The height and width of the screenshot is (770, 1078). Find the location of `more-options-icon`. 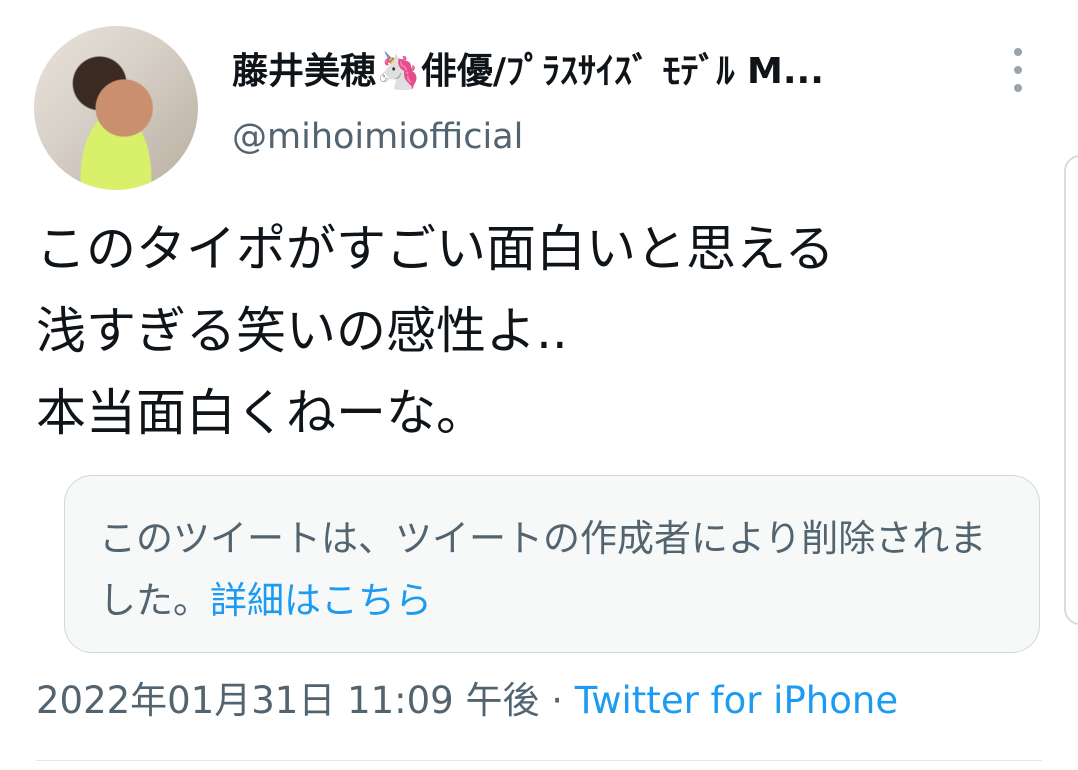

more-options-icon is located at coordinates (1018, 70).